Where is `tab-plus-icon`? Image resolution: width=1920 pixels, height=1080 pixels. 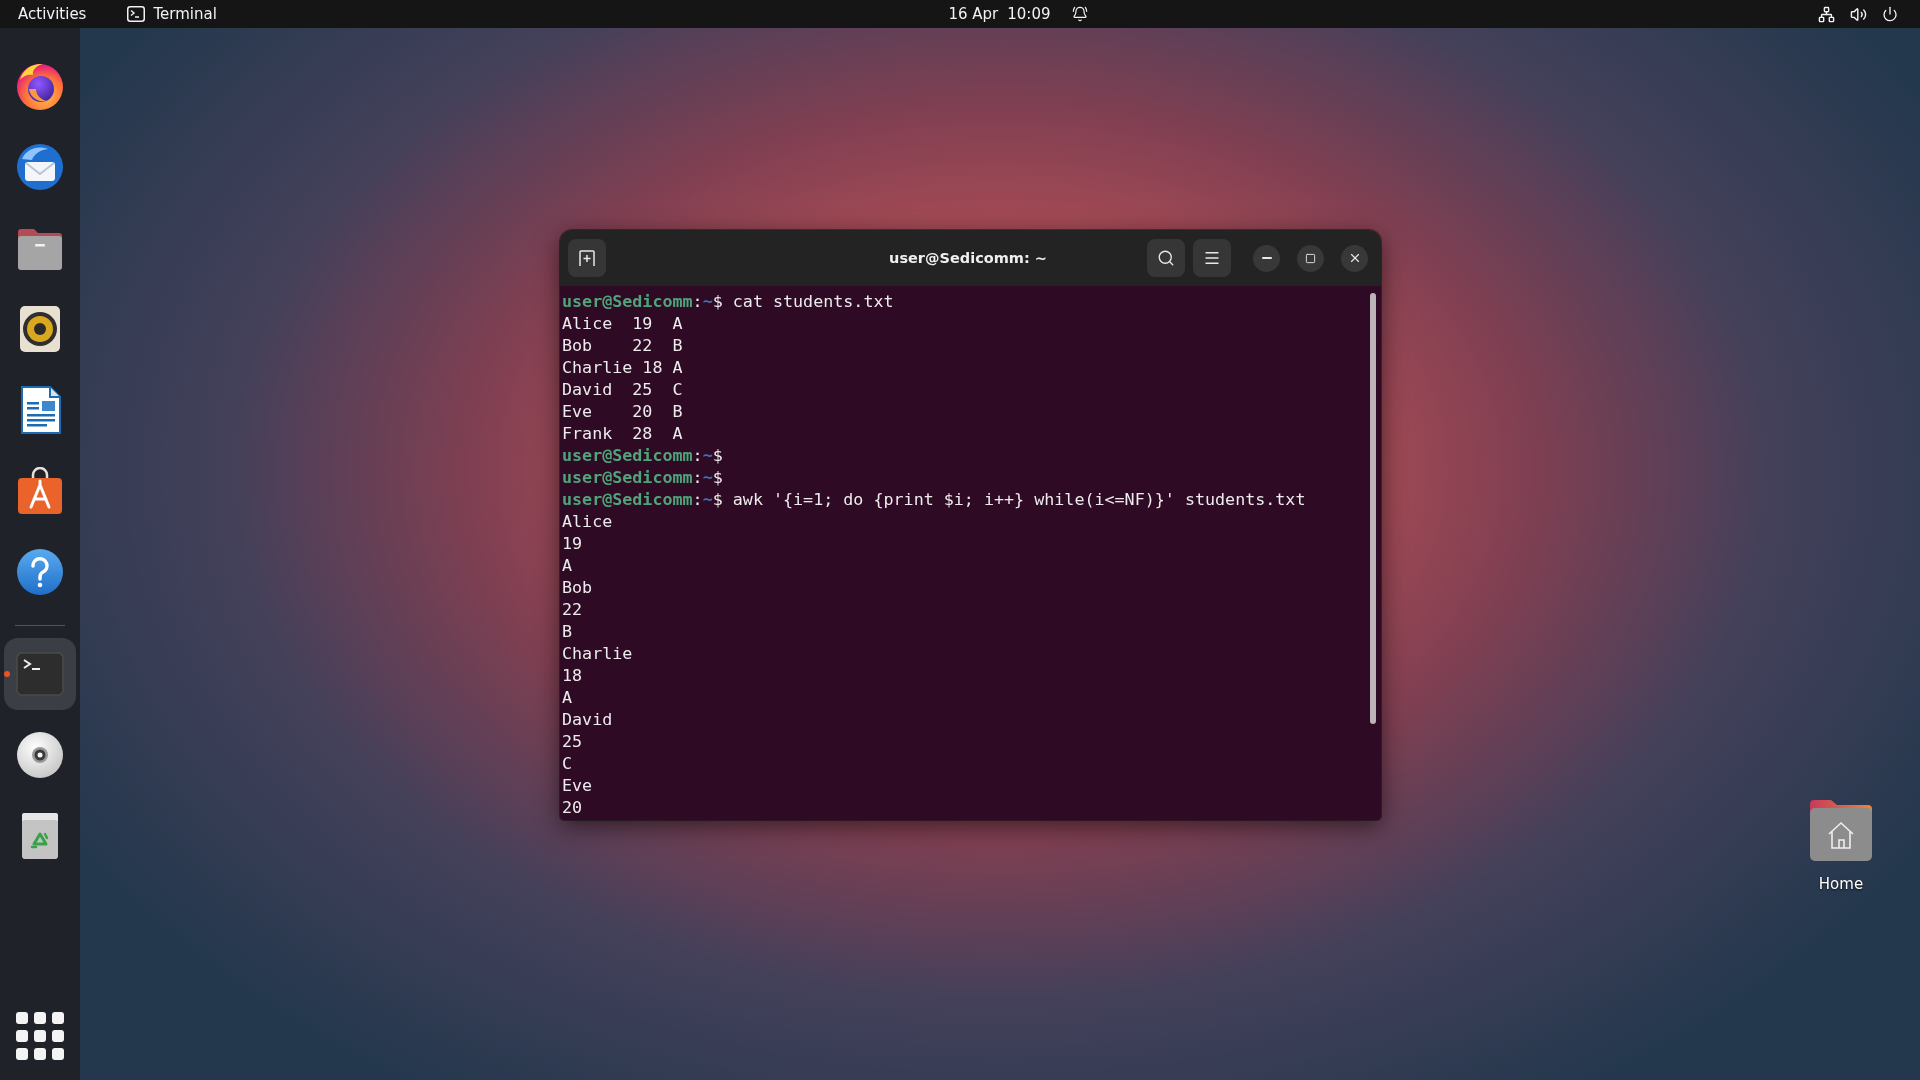 tab-plus-icon is located at coordinates (587, 258).